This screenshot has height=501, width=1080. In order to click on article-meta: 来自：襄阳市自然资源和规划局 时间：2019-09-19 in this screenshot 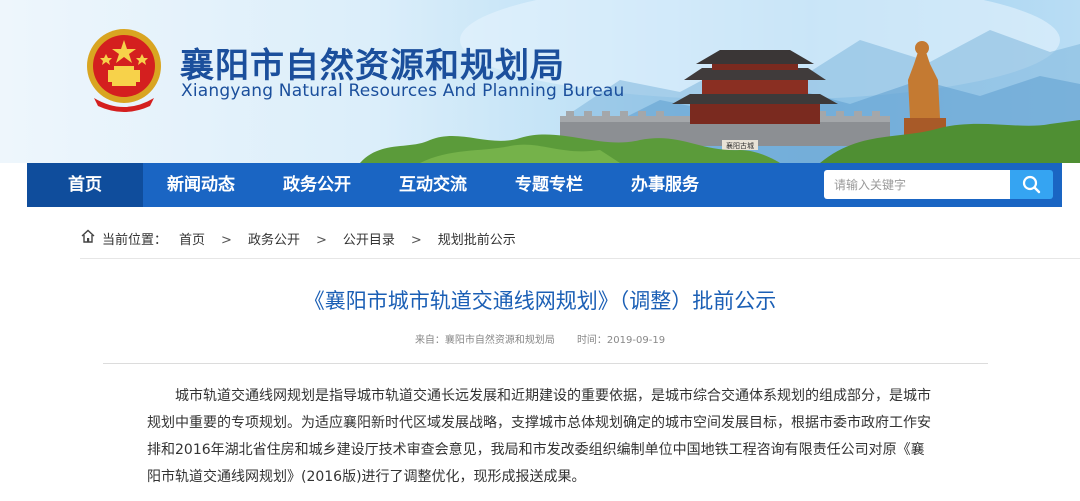, I will do `click(540, 338)`.